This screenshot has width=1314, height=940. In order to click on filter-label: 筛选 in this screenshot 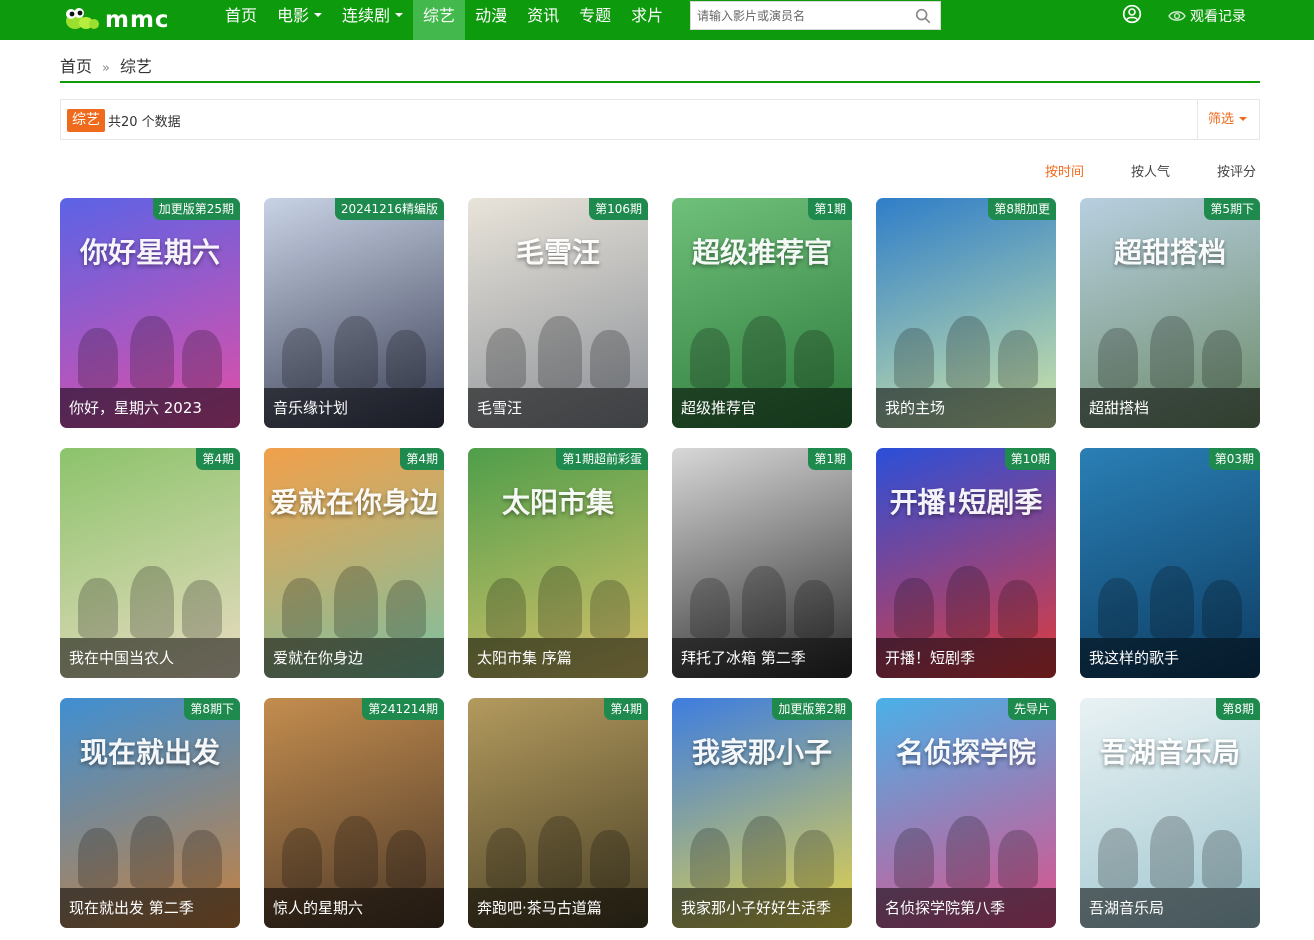, I will do `click(1221, 119)`.